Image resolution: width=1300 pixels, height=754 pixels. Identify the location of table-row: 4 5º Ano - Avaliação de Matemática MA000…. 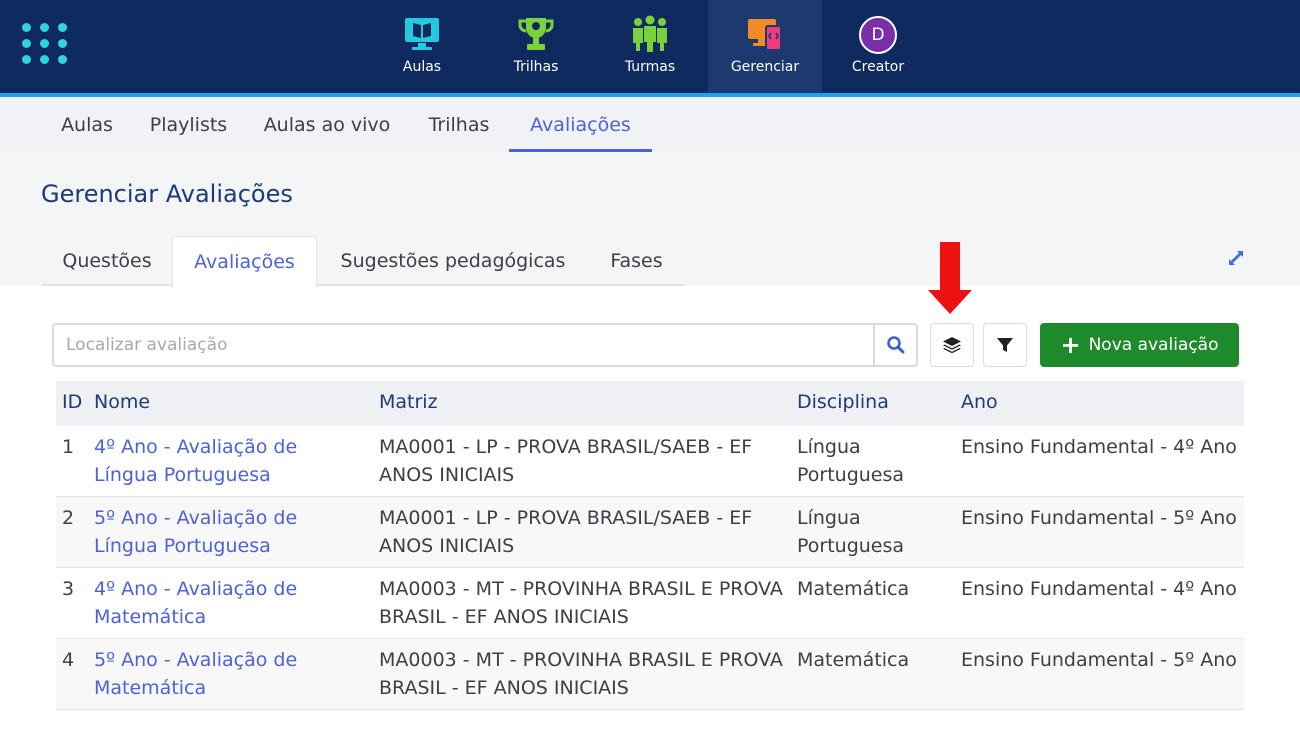
(650, 674).